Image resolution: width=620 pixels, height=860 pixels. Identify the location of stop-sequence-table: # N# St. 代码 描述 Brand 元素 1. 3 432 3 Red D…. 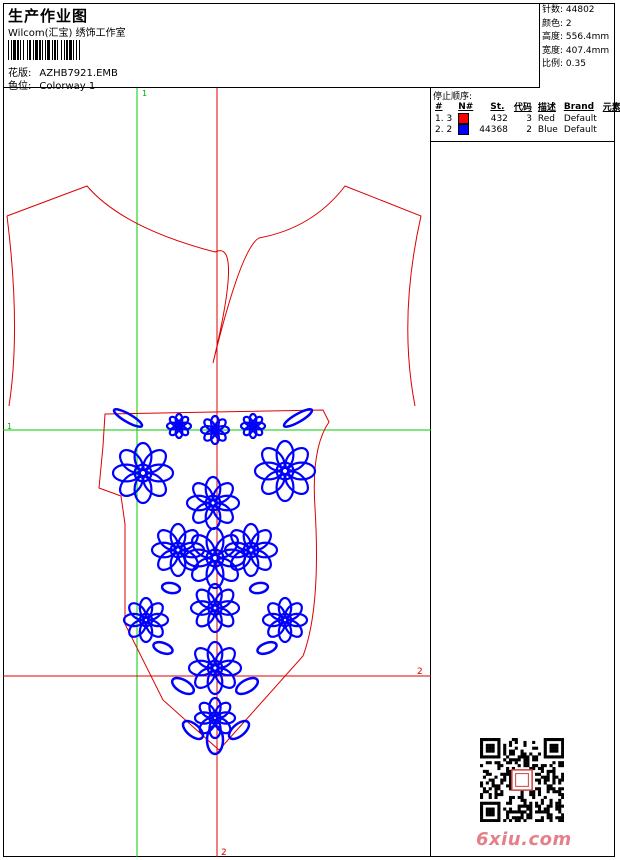
(526, 117).